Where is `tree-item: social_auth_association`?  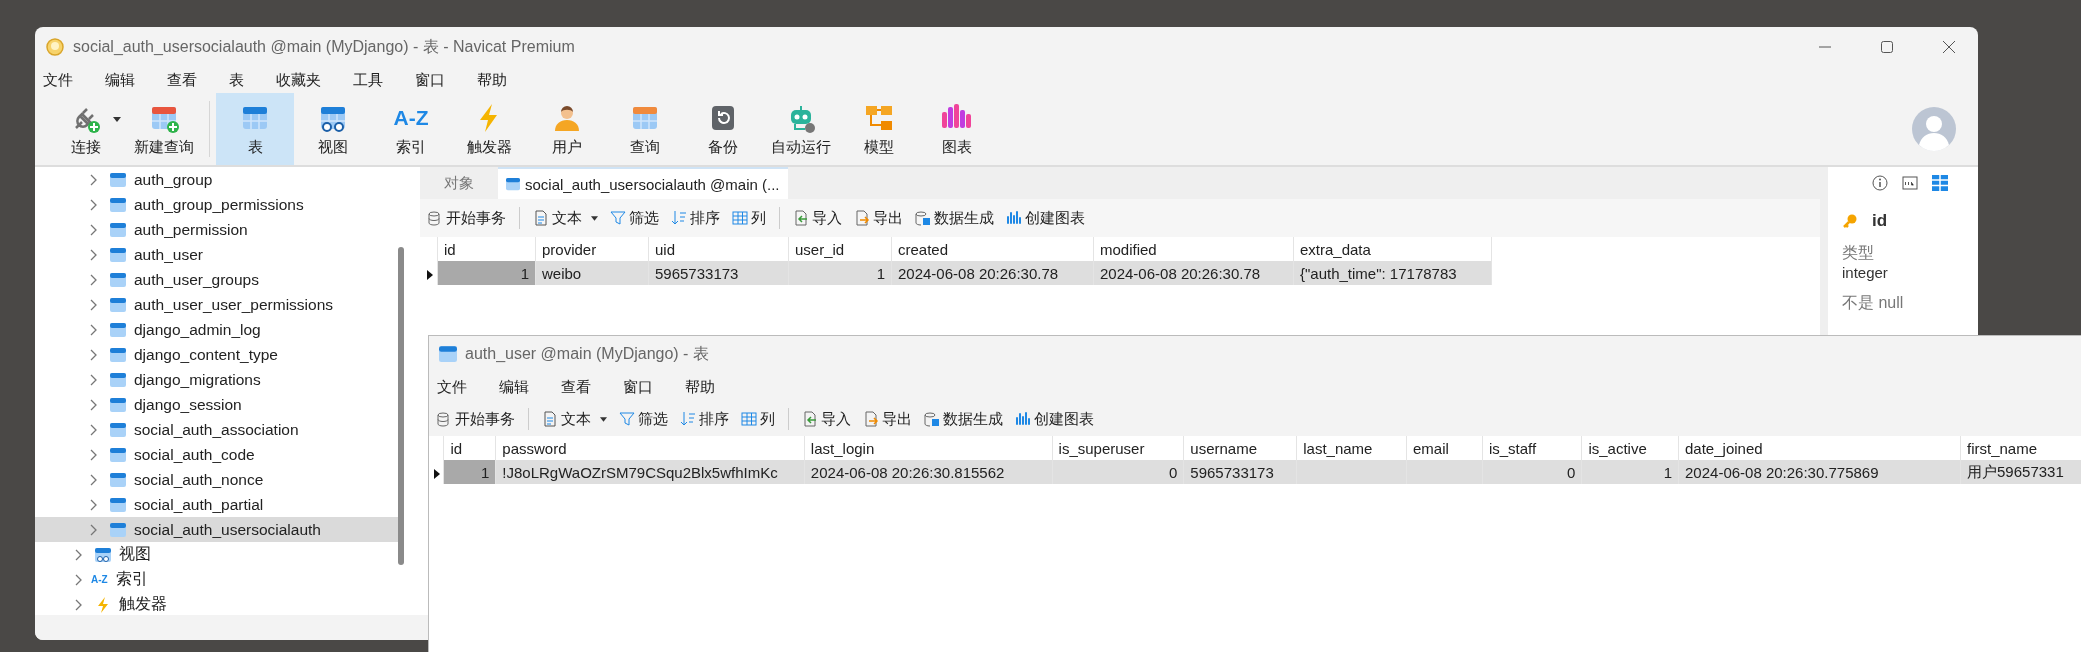 tree-item: social_auth_association is located at coordinates (217, 429).